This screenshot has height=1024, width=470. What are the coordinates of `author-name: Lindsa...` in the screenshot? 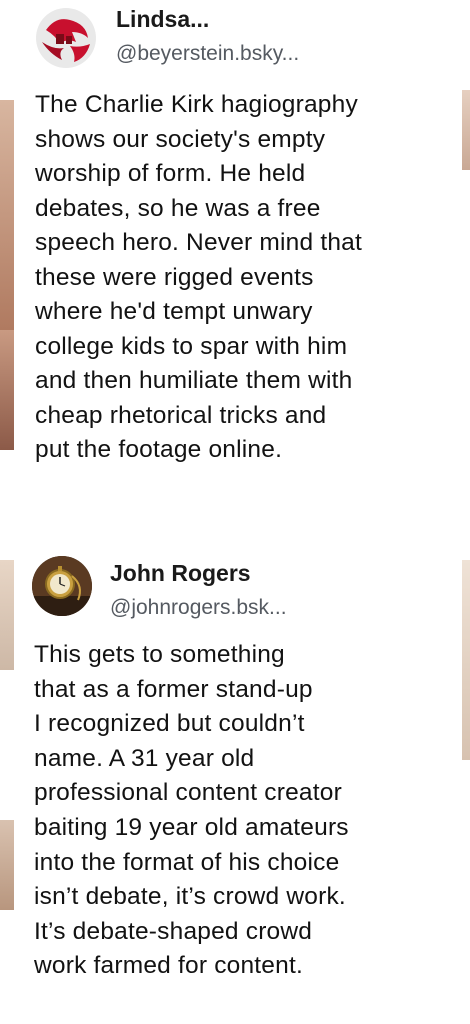 It's located at (162, 19).